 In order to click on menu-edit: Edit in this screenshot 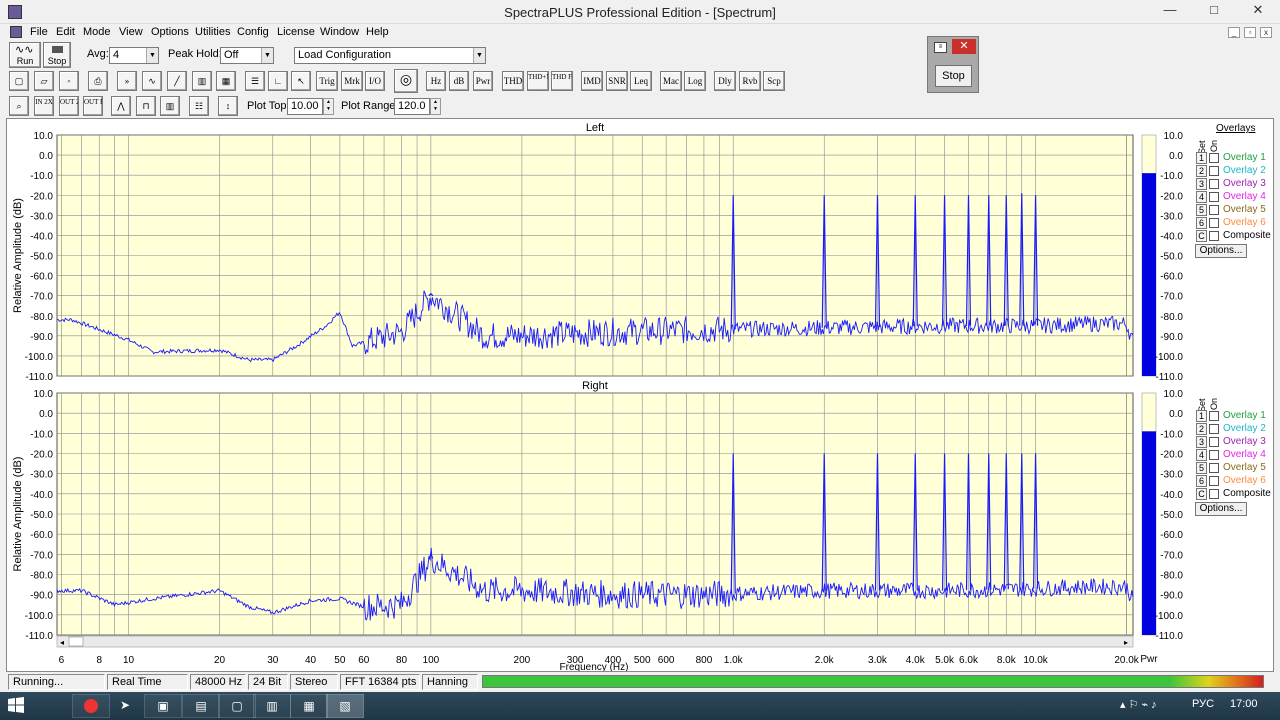, I will do `click(65, 32)`.